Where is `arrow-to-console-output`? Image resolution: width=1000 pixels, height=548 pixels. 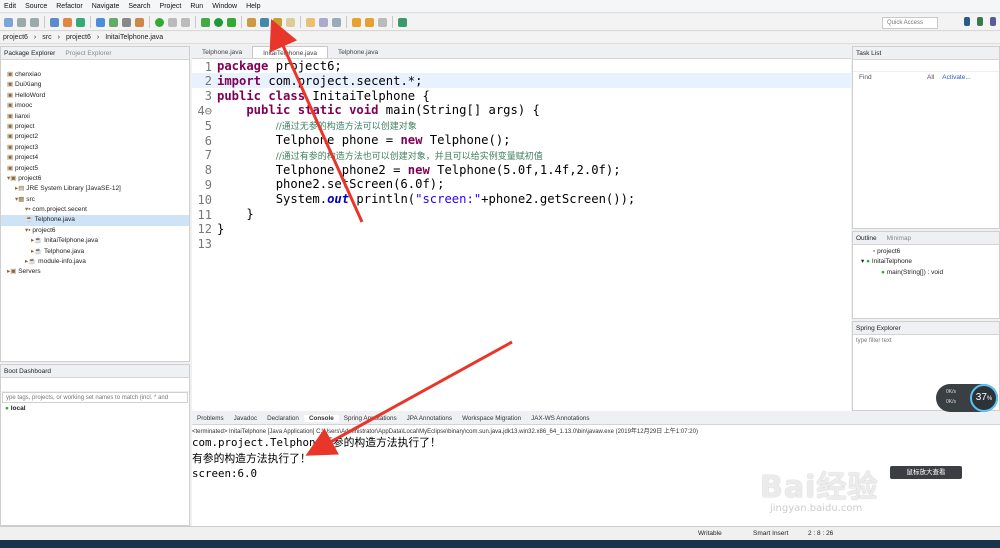 arrow-to-console-output is located at coordinates (409, 398).